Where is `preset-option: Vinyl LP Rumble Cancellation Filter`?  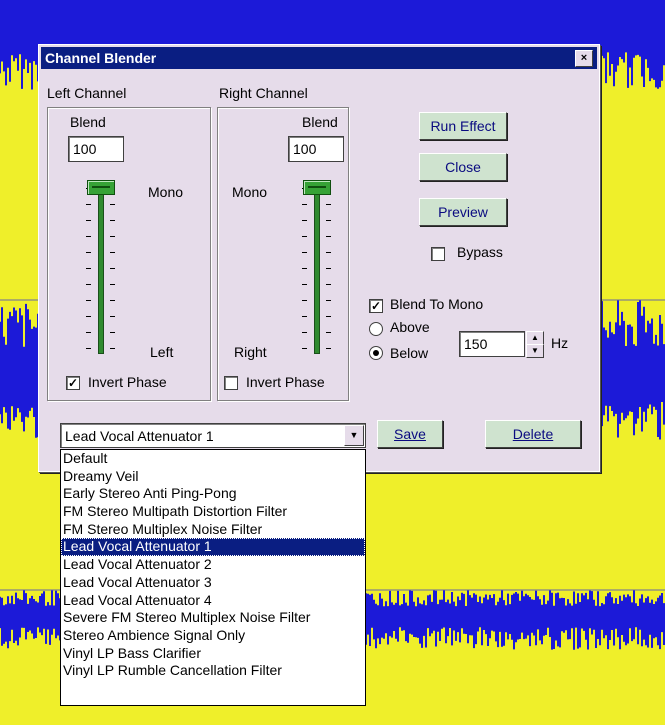 preset-option: Vinyl LP Rumble Cancellation Filter is located at coordinates (213, 671).